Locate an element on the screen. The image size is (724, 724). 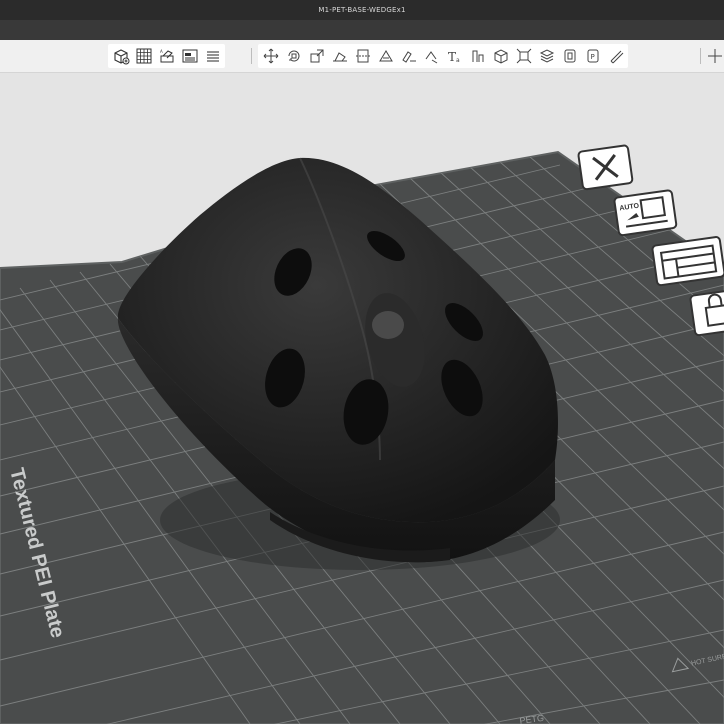
split-to-objects-icon is located at coordinates (523, 56).